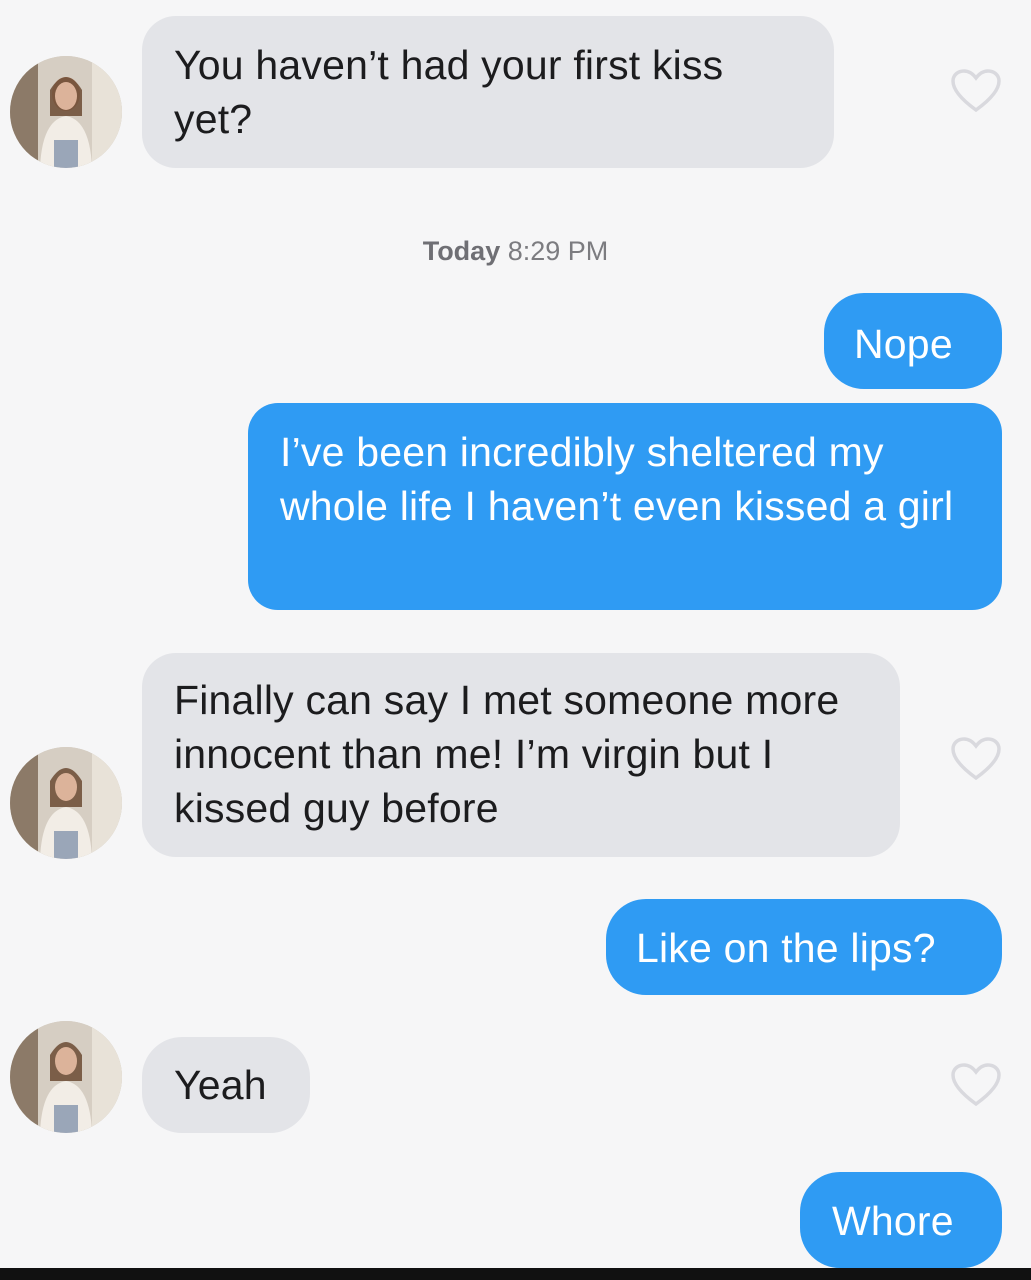 This screenshot has width=1031, height=1280. Describe the element at coordinates (449, 92) in the screenshot. I see `message-text: You haven’t had your first kiss yet?` at that location.